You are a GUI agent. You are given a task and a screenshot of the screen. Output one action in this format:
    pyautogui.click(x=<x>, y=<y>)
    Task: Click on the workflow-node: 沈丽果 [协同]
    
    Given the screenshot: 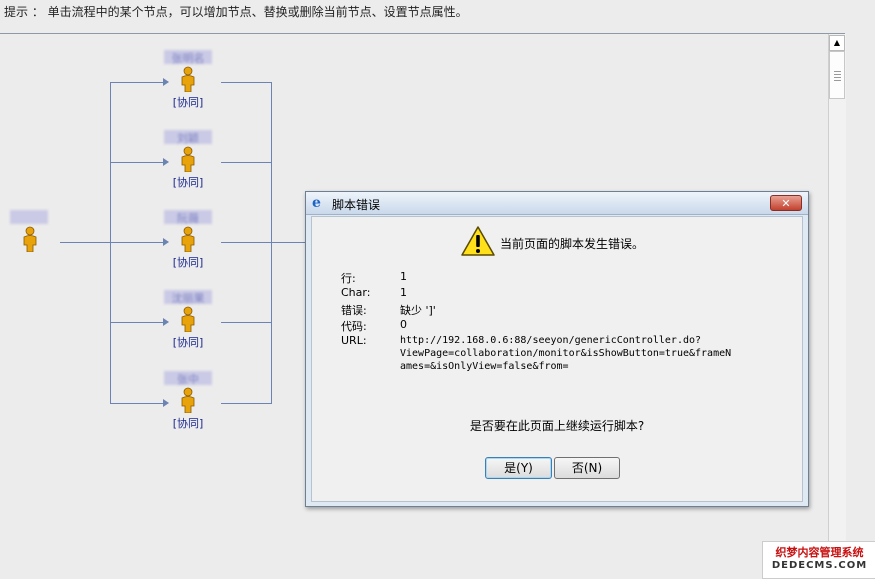 What is the action you would take?
    pyautogui.click(x=188, y=320)
    